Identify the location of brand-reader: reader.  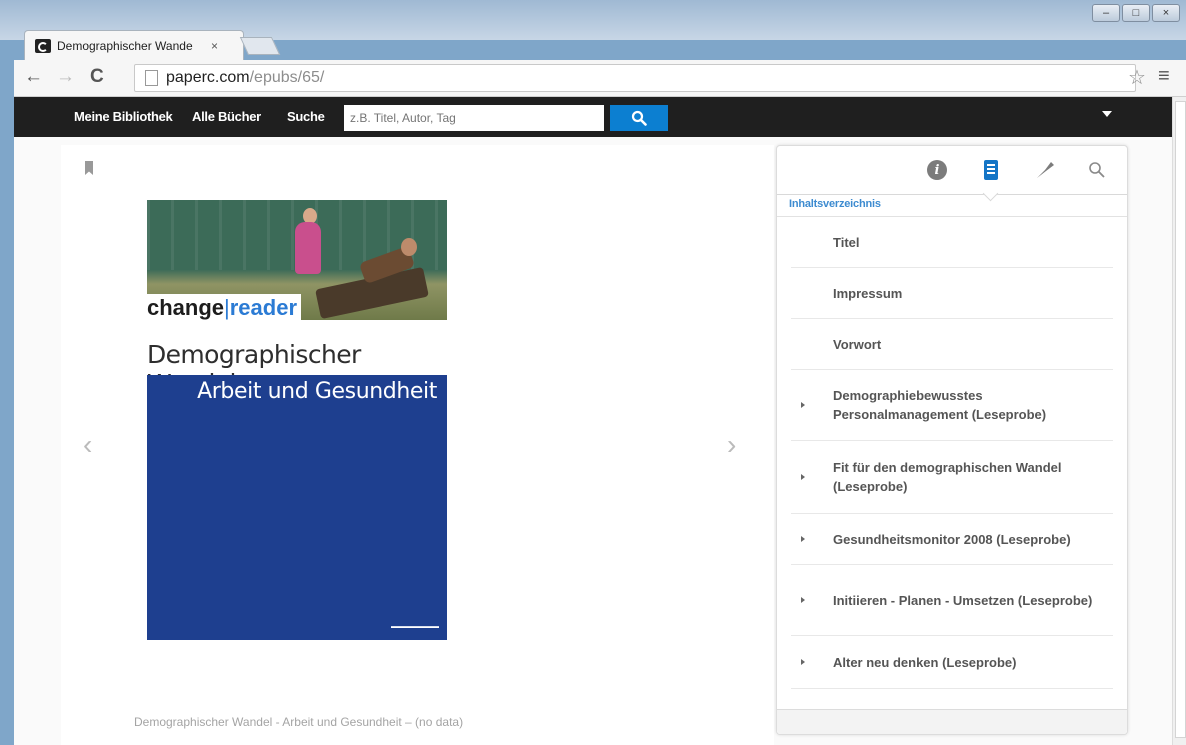
(263, 307).